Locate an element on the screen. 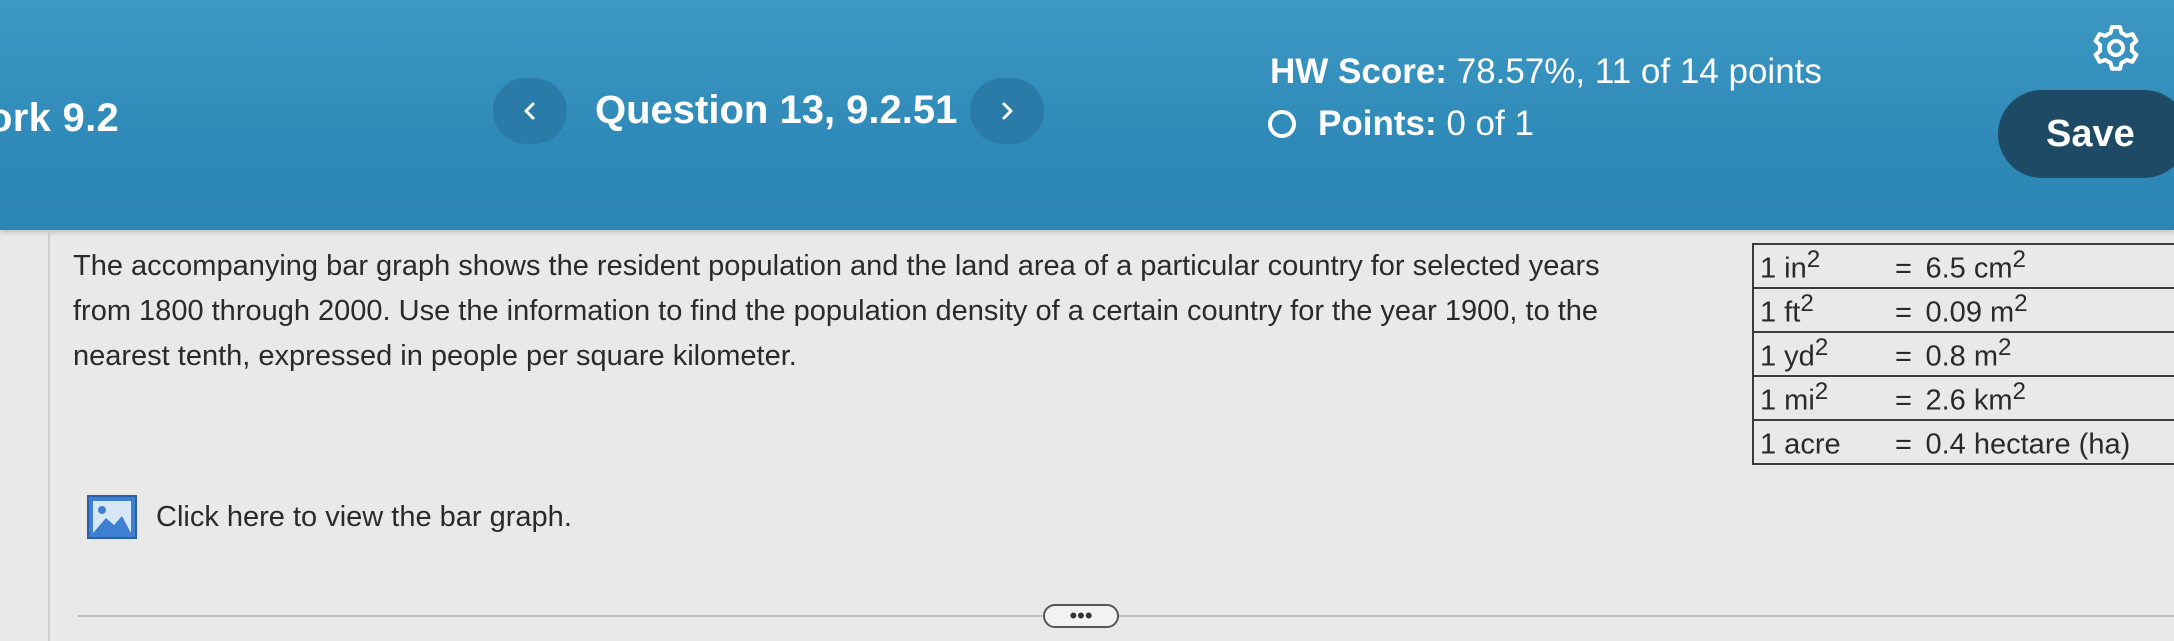 Image resolution: width=2174 pixels, height=641 pixels. points-label: Points: is located at coordinates (1377, 123).